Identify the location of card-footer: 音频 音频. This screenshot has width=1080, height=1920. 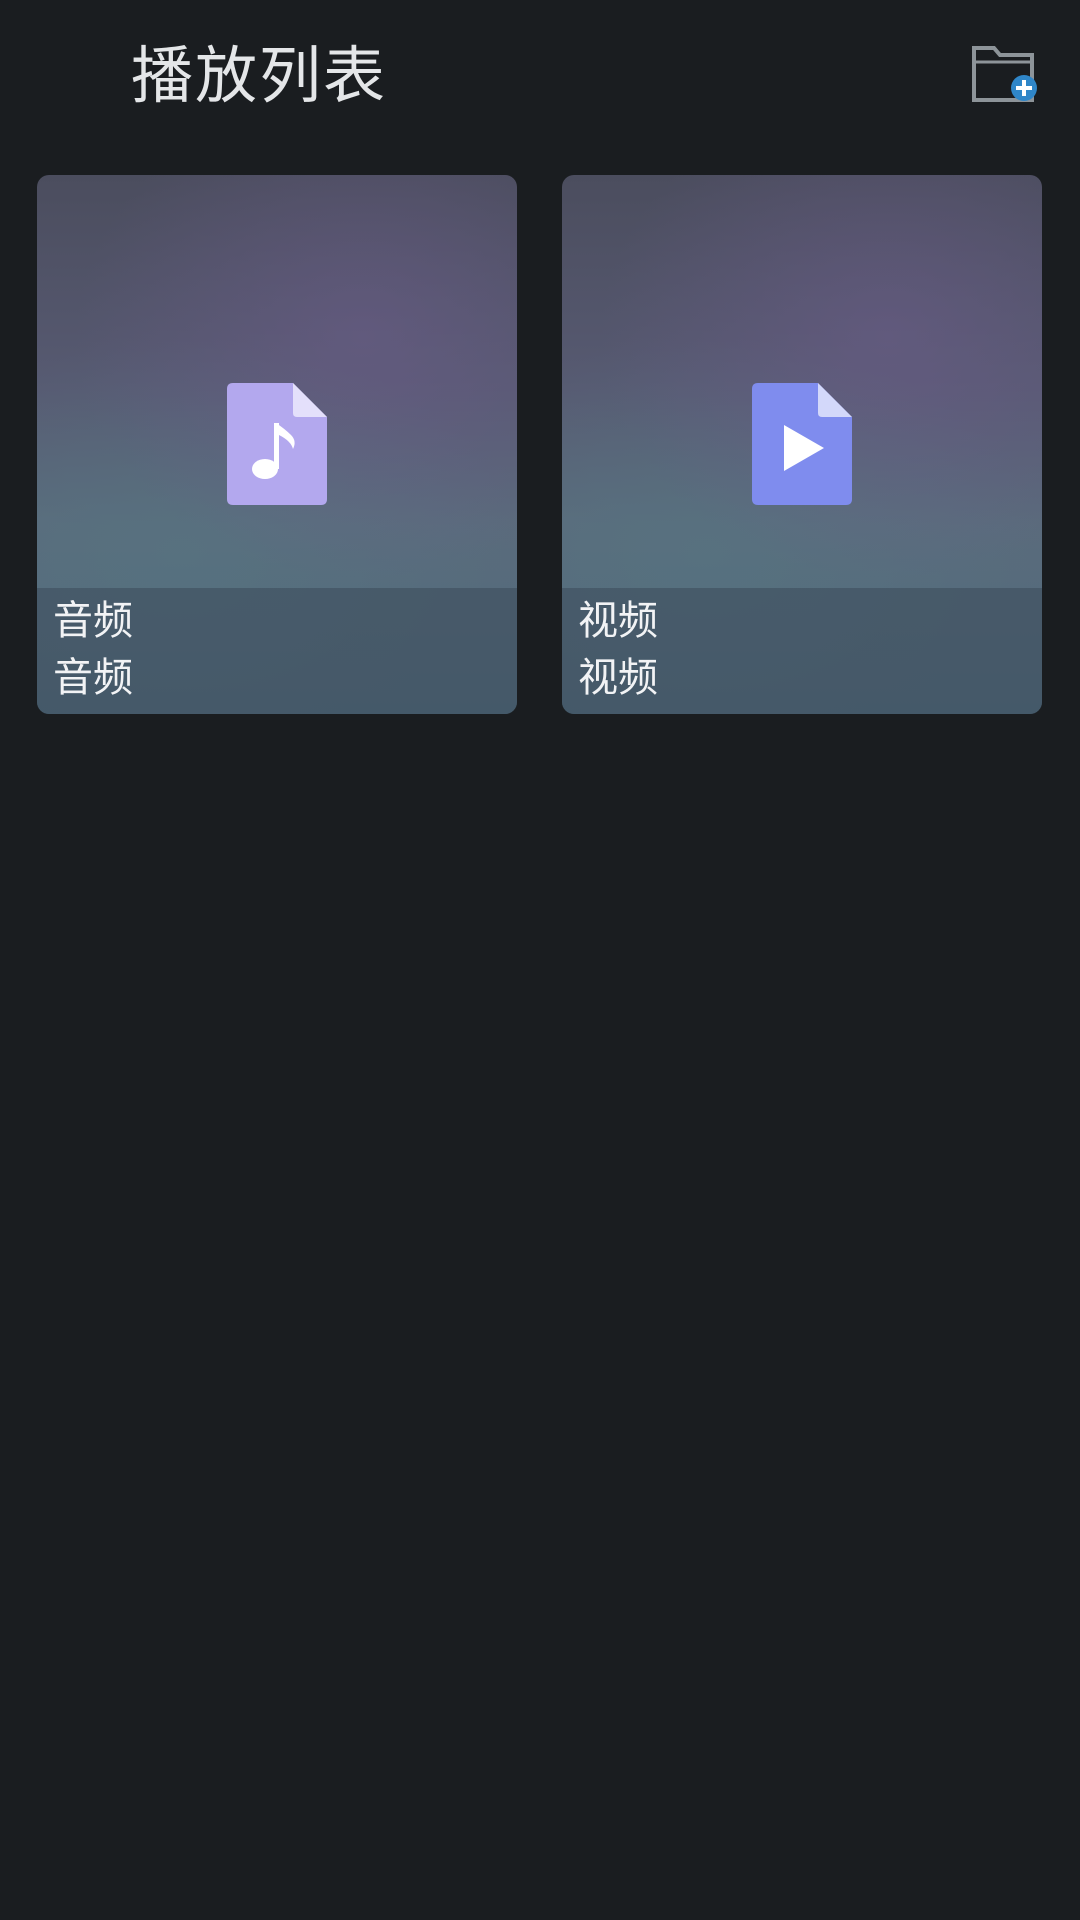
(277, 651).